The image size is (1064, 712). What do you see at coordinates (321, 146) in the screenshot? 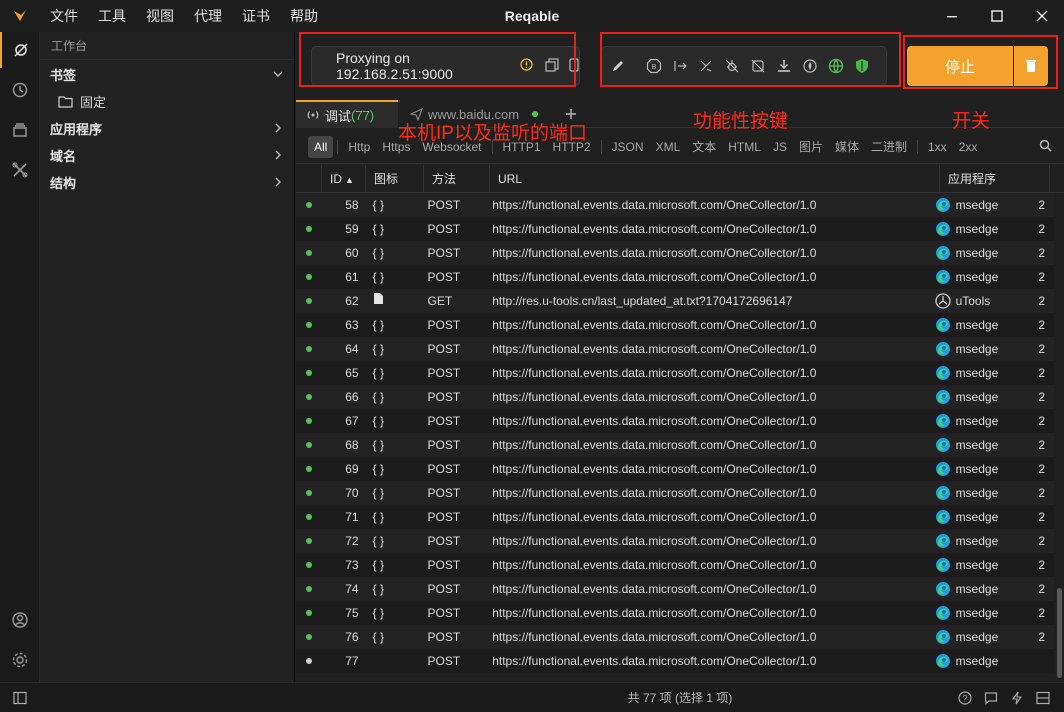
I see `filter-all: All` at bounding box center [321, 146].